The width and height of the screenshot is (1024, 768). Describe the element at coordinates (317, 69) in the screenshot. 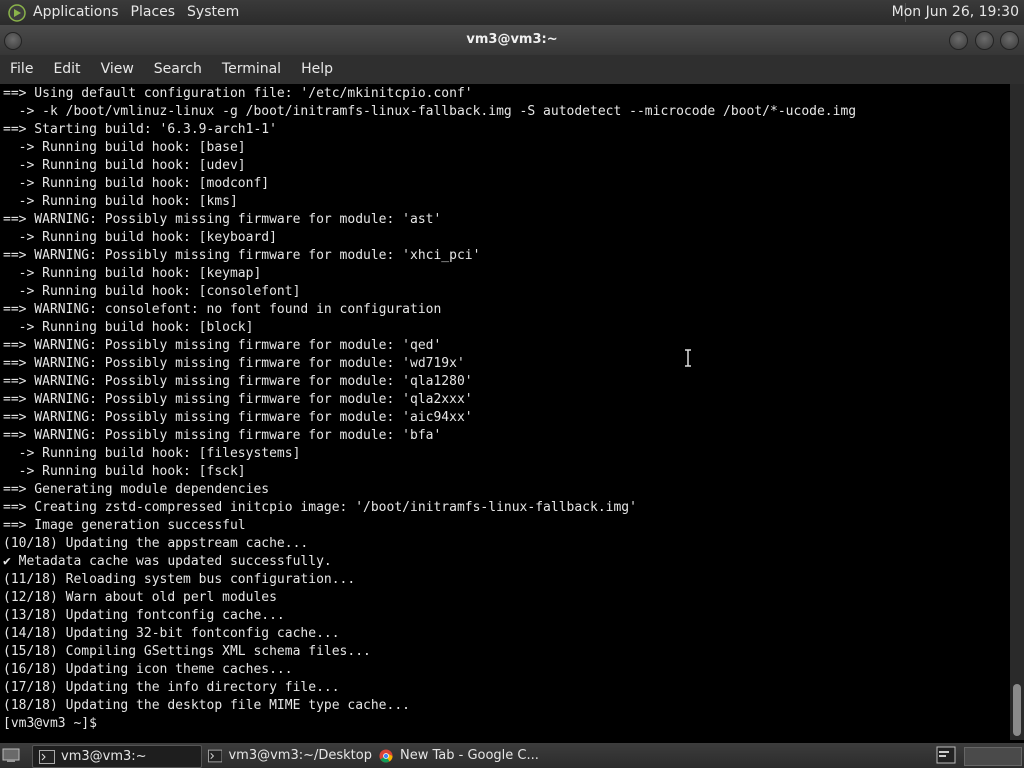

I see `menu-help: Help` at that location.